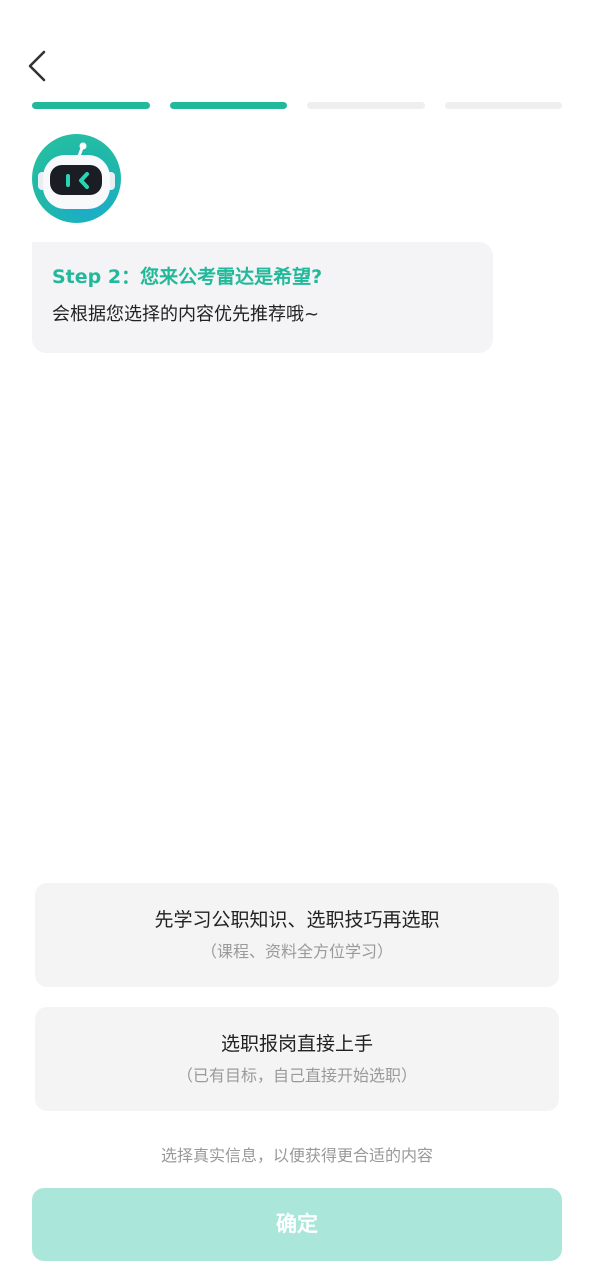 Image resolution: width=594 pixels, height=1280 pixels. What do you see at coordinates (296, 951) in the screenshot?
I see `option-sublabel: （课程、资料全方位学习）` at bounding box center [296, 951].